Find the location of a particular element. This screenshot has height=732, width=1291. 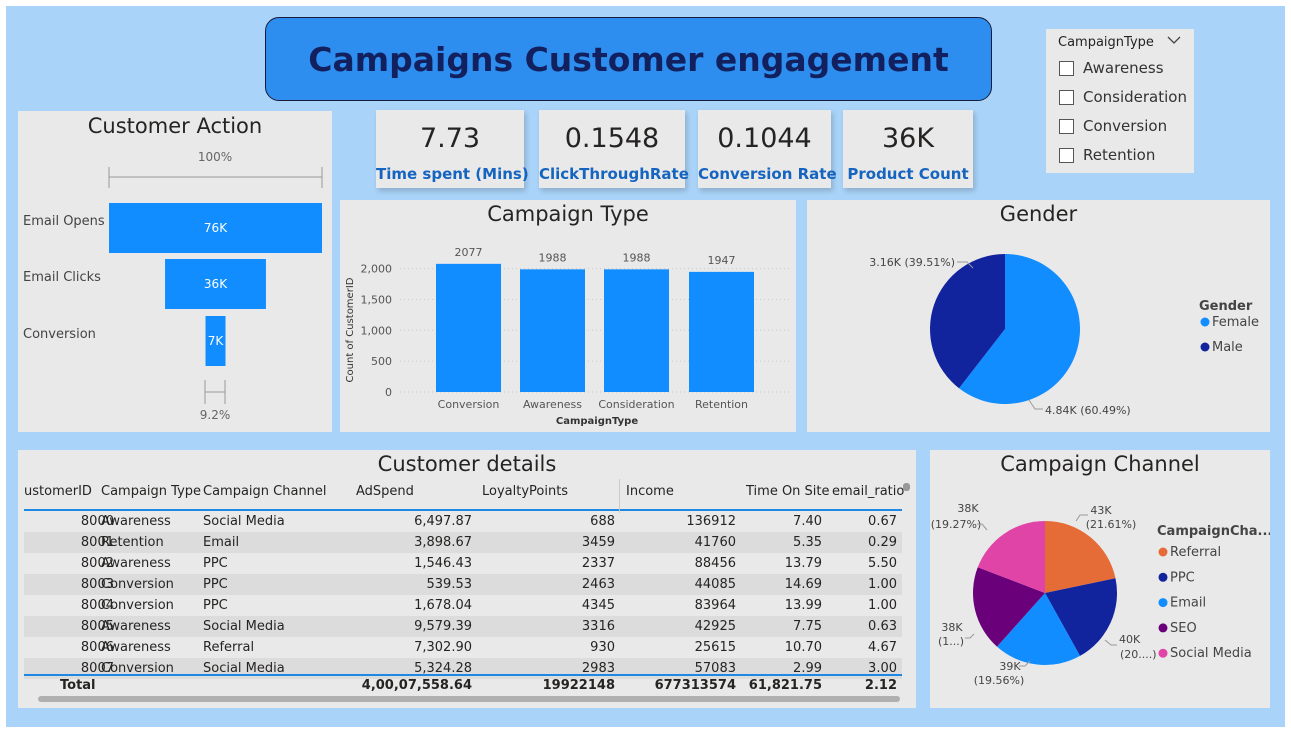

table-cell-time-on-site: 13.99 is located at coordinates (803, 605).